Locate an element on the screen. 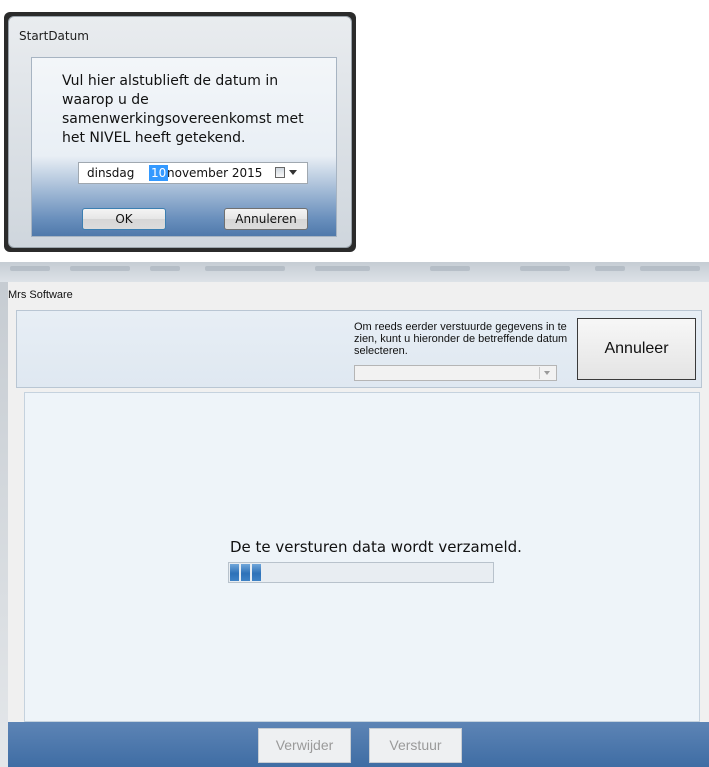 The image size is (709, 767). date-weekday: dinsdag is located at coordinates (110, 173).